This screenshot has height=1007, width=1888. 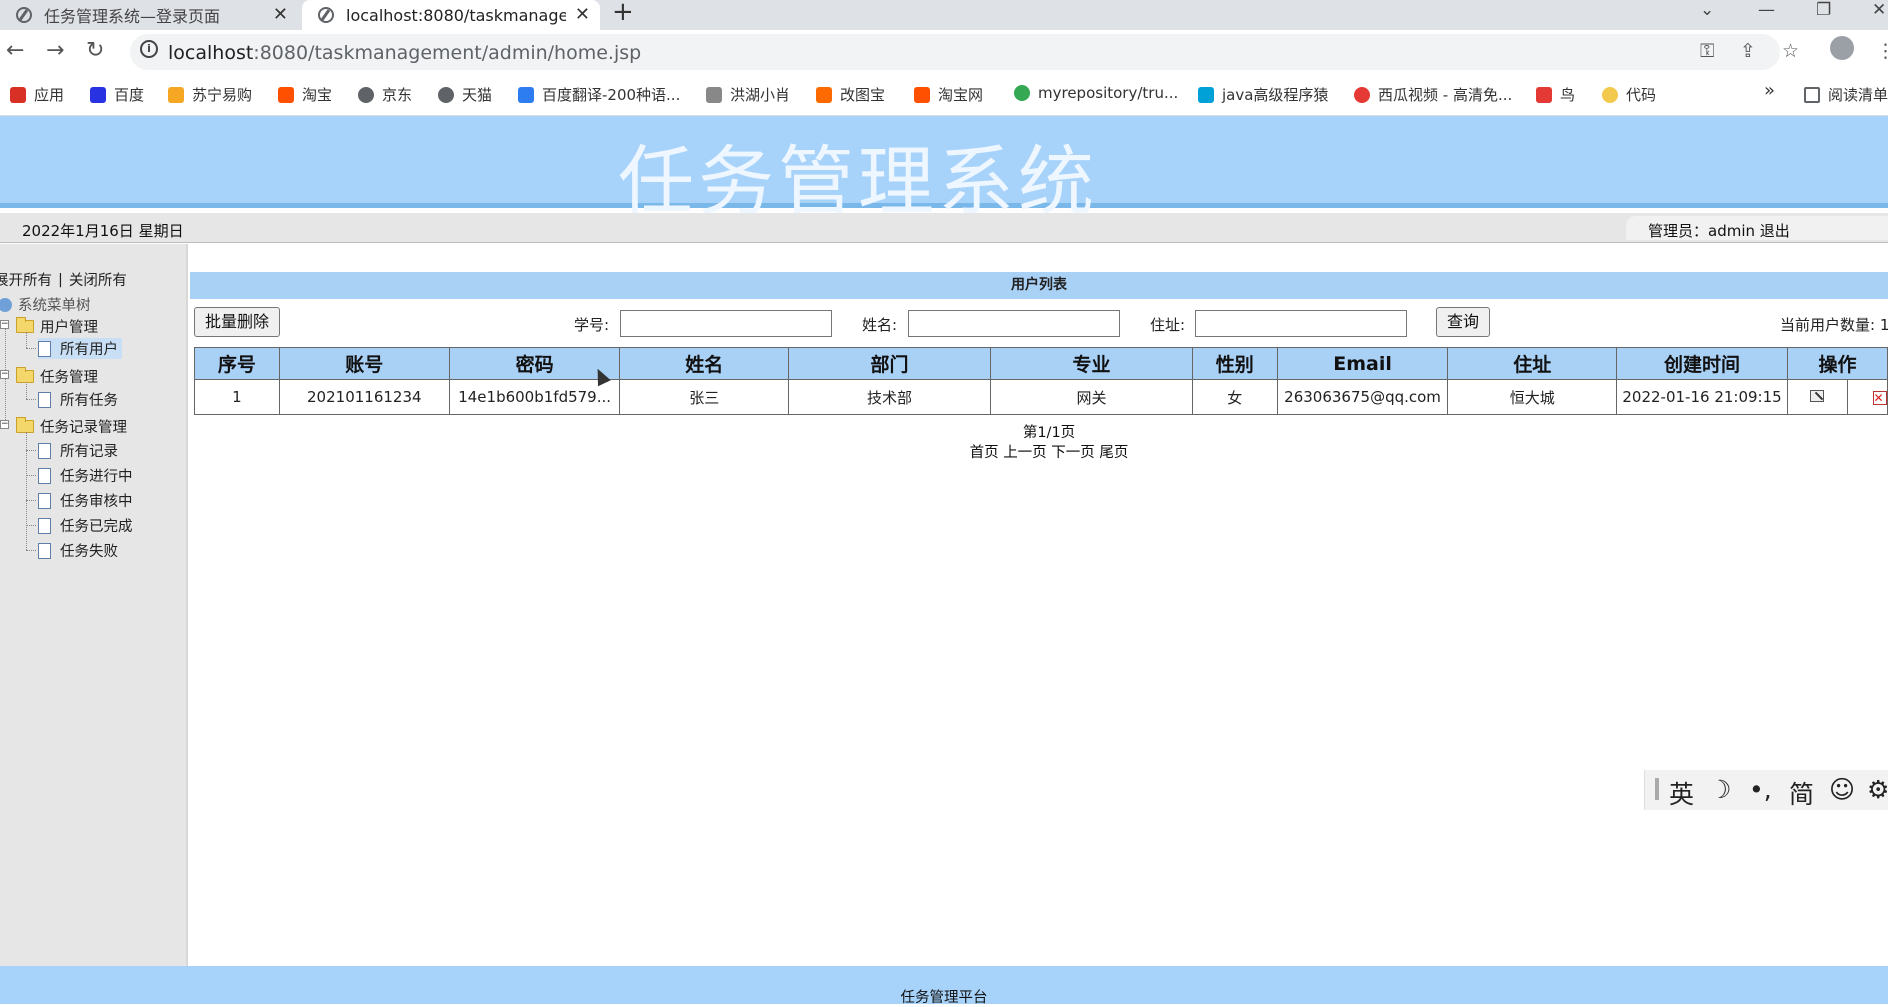 I want to click on sidebar-group-user-management: 用户管理, so click(x=57, y=326).